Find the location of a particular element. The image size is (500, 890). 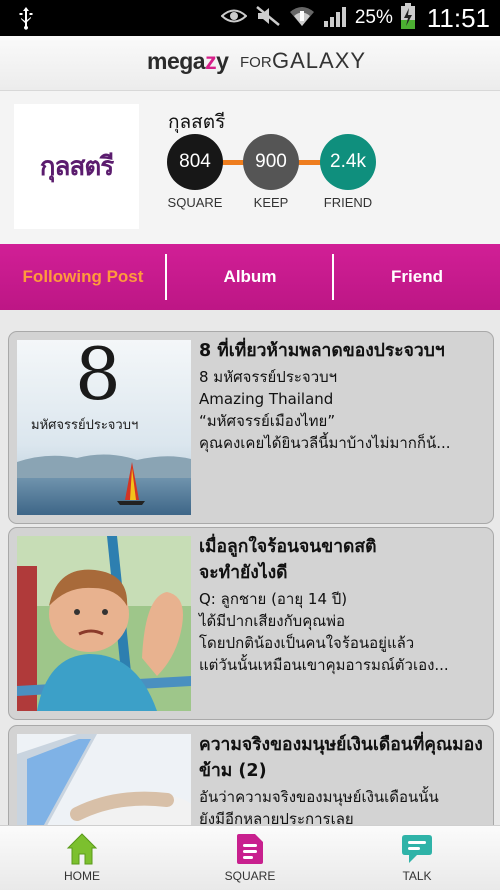

friend-label: FRIEND is located at coordinates (348, 202).